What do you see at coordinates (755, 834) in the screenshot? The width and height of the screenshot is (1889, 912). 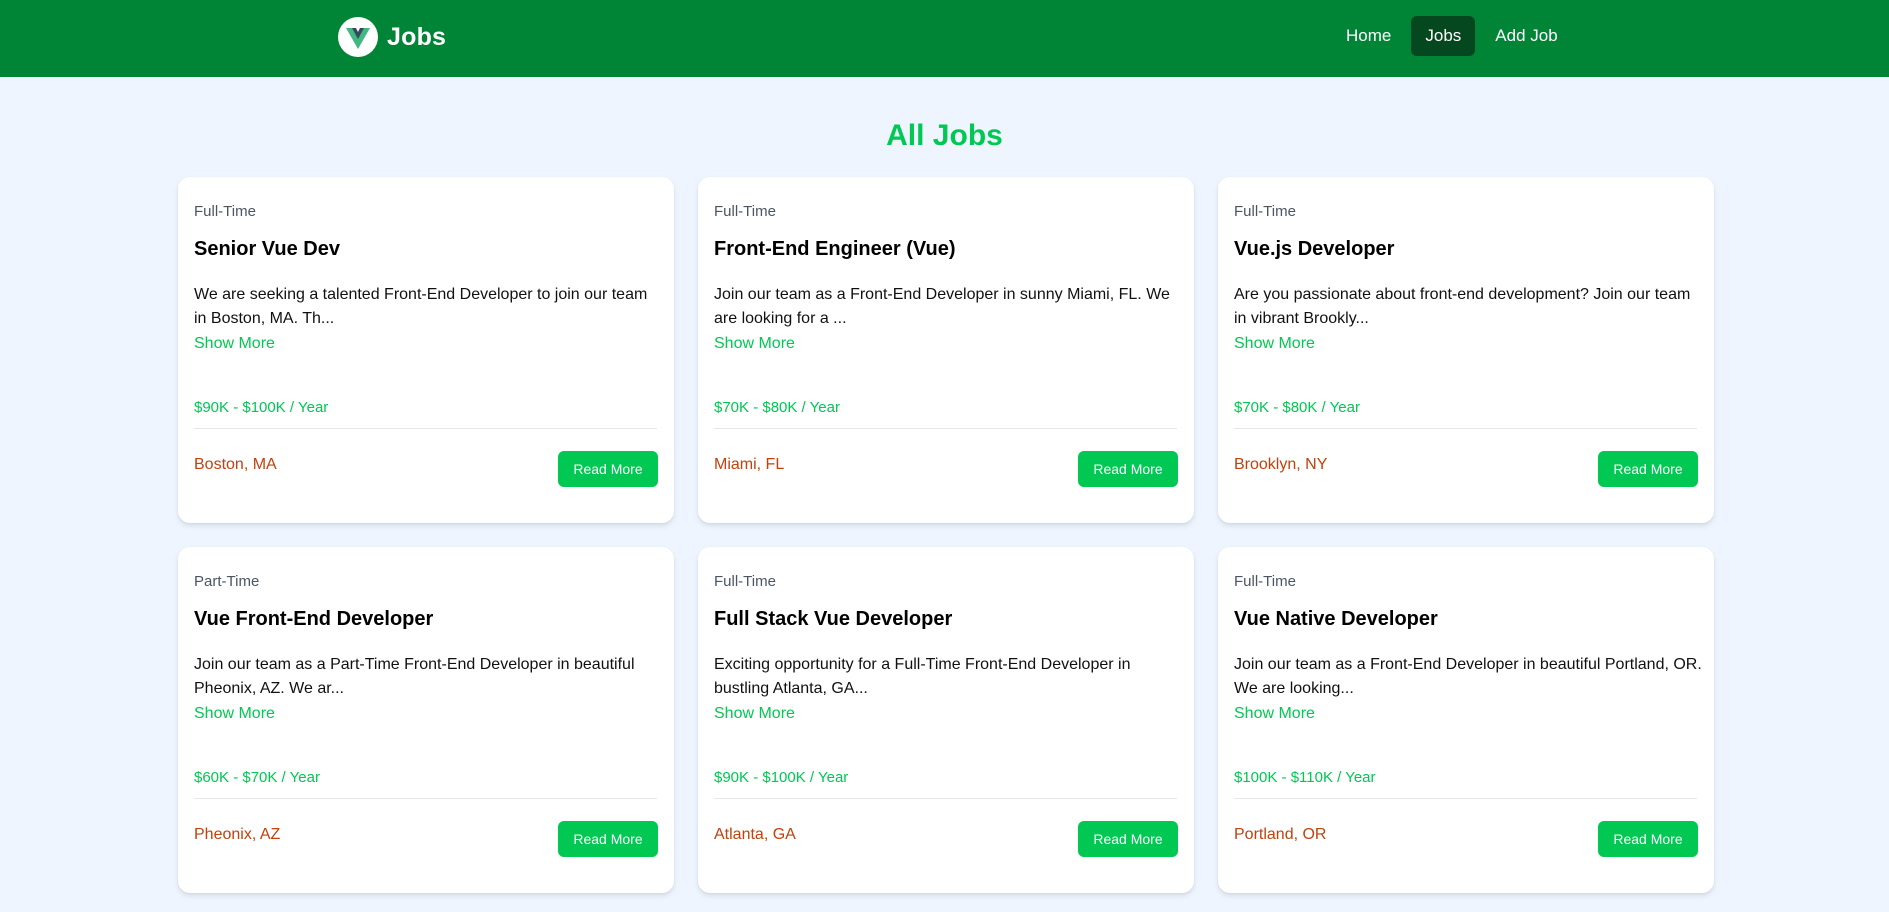 I see `job-location: Atlanta, GA` at bounding box center [755, 834].